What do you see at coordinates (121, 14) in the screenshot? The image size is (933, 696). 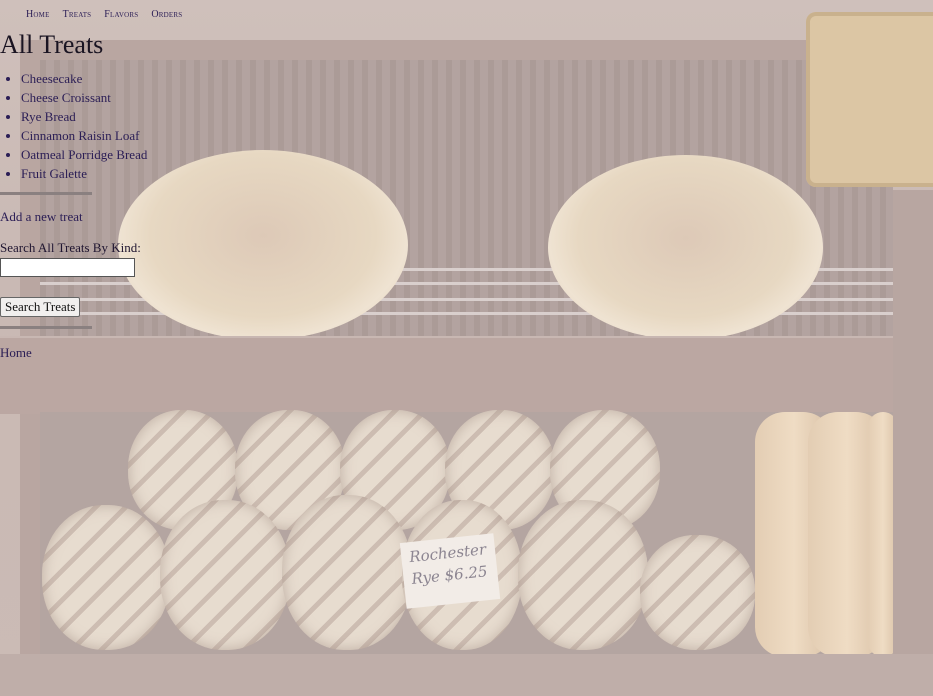 I see `nav-flavors-link: Flavors` at bounding box center [121, 14].